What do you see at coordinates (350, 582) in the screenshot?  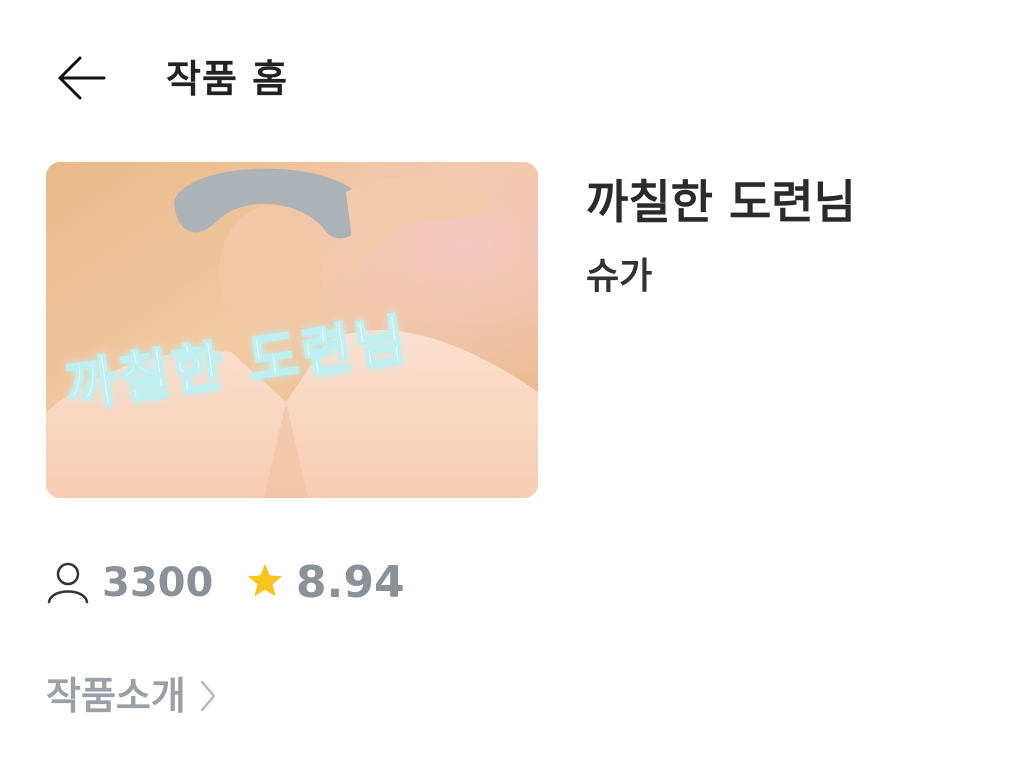 I see `rating-value: 8.94` at bounding box center [350, 582].